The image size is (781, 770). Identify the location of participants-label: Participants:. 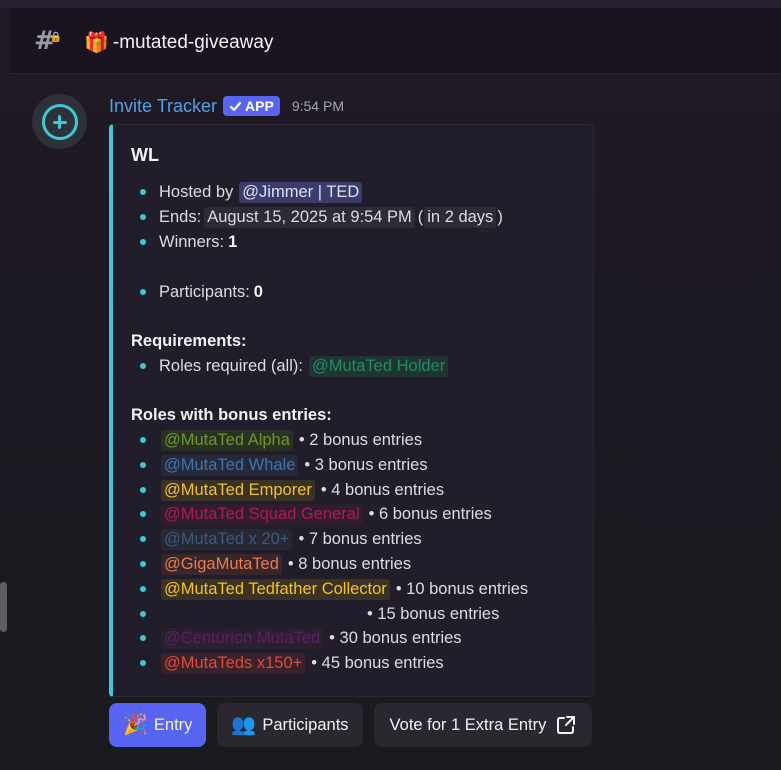
(204, 291).